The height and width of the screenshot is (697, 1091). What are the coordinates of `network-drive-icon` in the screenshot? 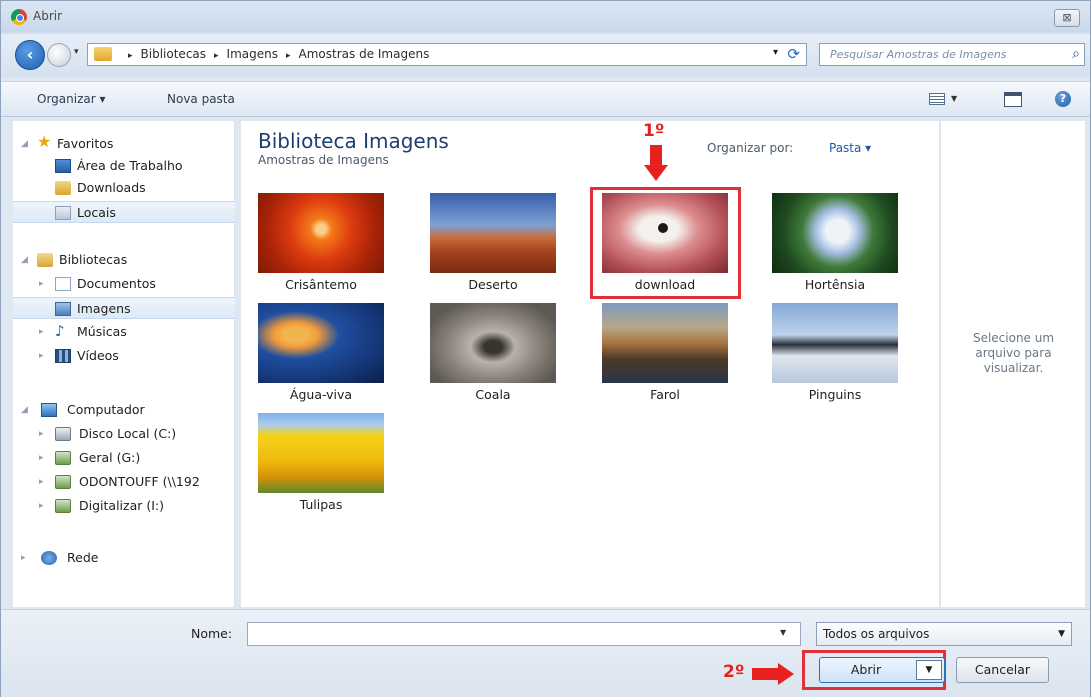 It's located at (63, 458).